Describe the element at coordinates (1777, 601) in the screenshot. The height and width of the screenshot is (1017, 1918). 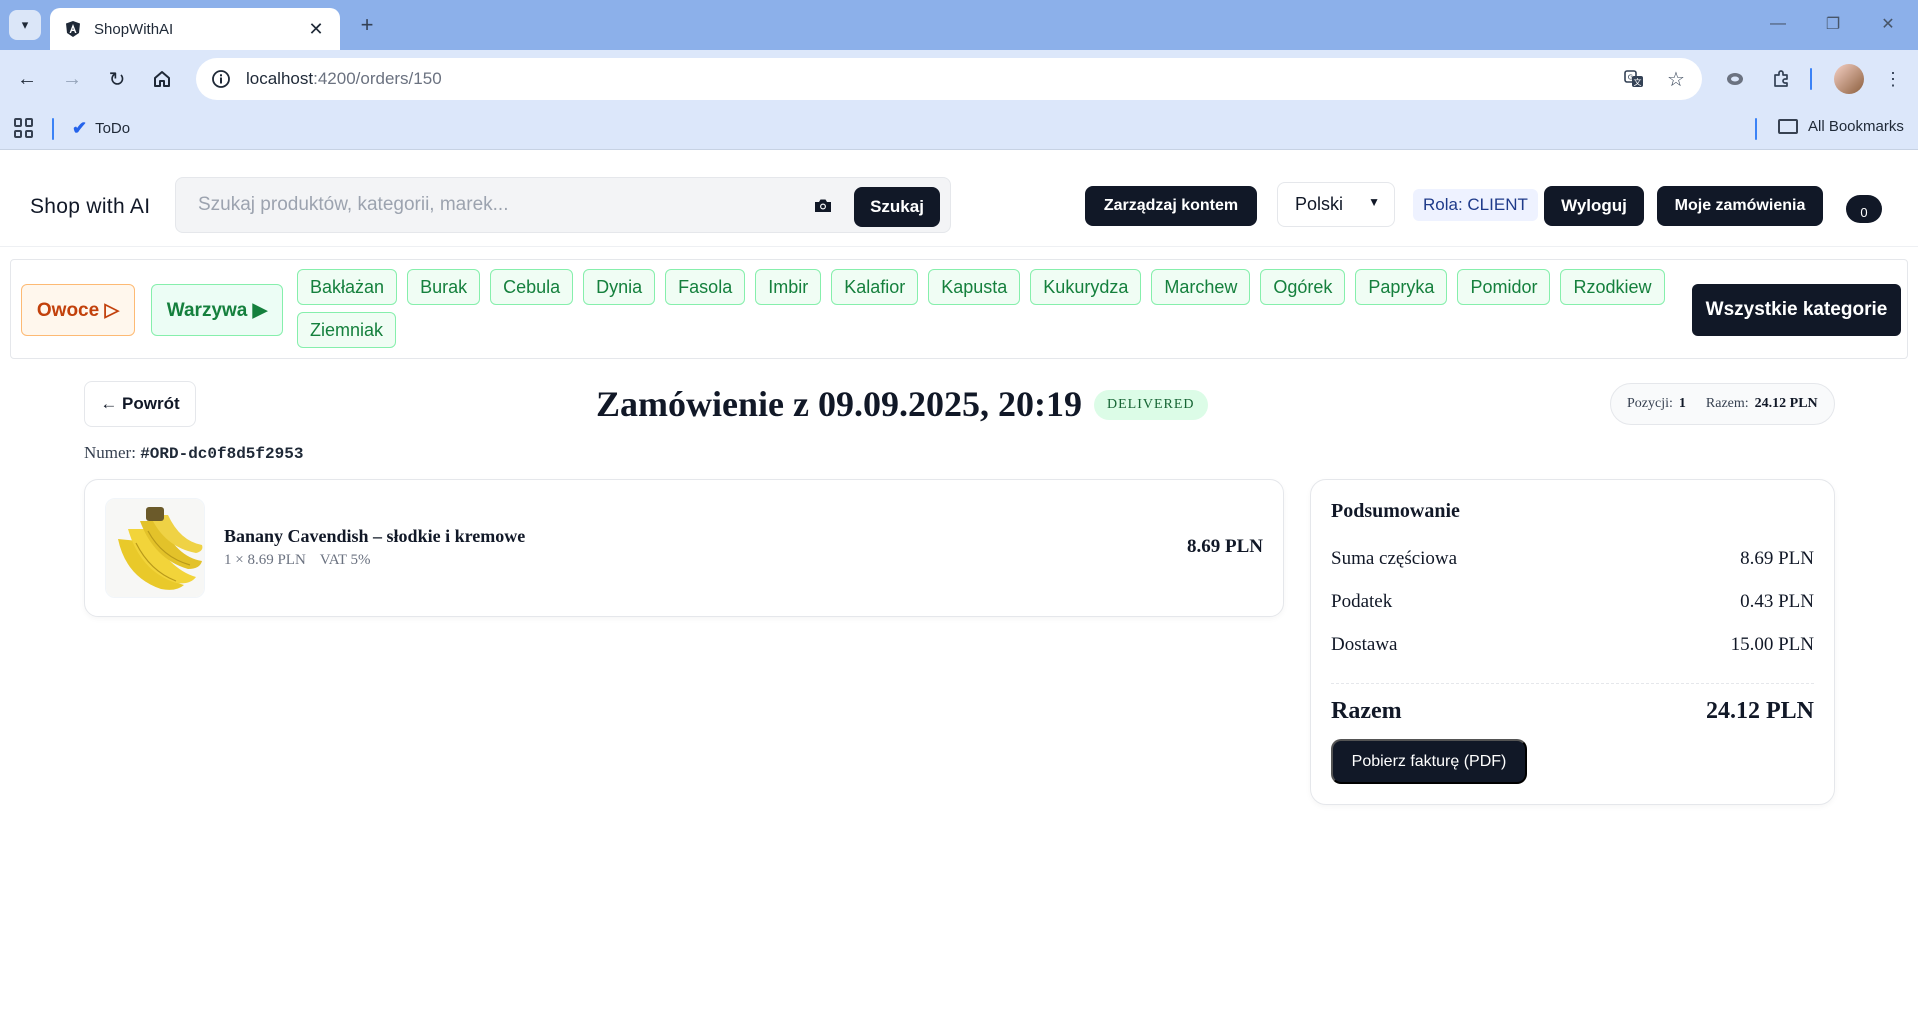
I see `tax-value: 0.43 PLN` at that location.